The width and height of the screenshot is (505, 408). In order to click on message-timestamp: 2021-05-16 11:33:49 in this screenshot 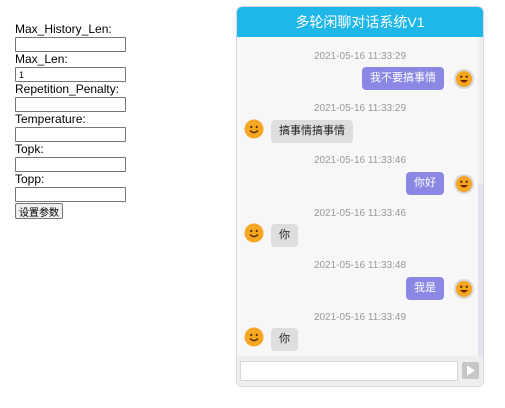, I will do `click(360, 317)`.